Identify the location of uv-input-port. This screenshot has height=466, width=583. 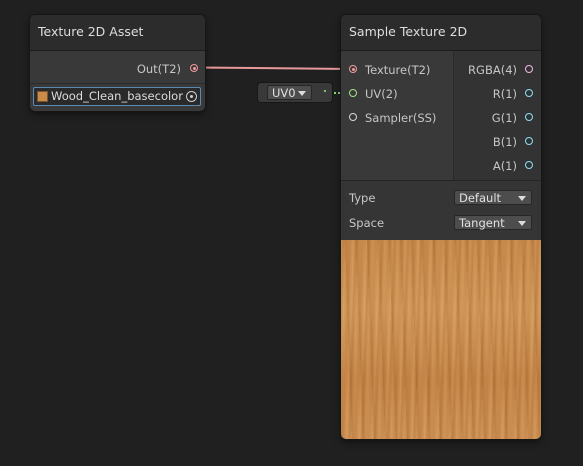
(353, 93).